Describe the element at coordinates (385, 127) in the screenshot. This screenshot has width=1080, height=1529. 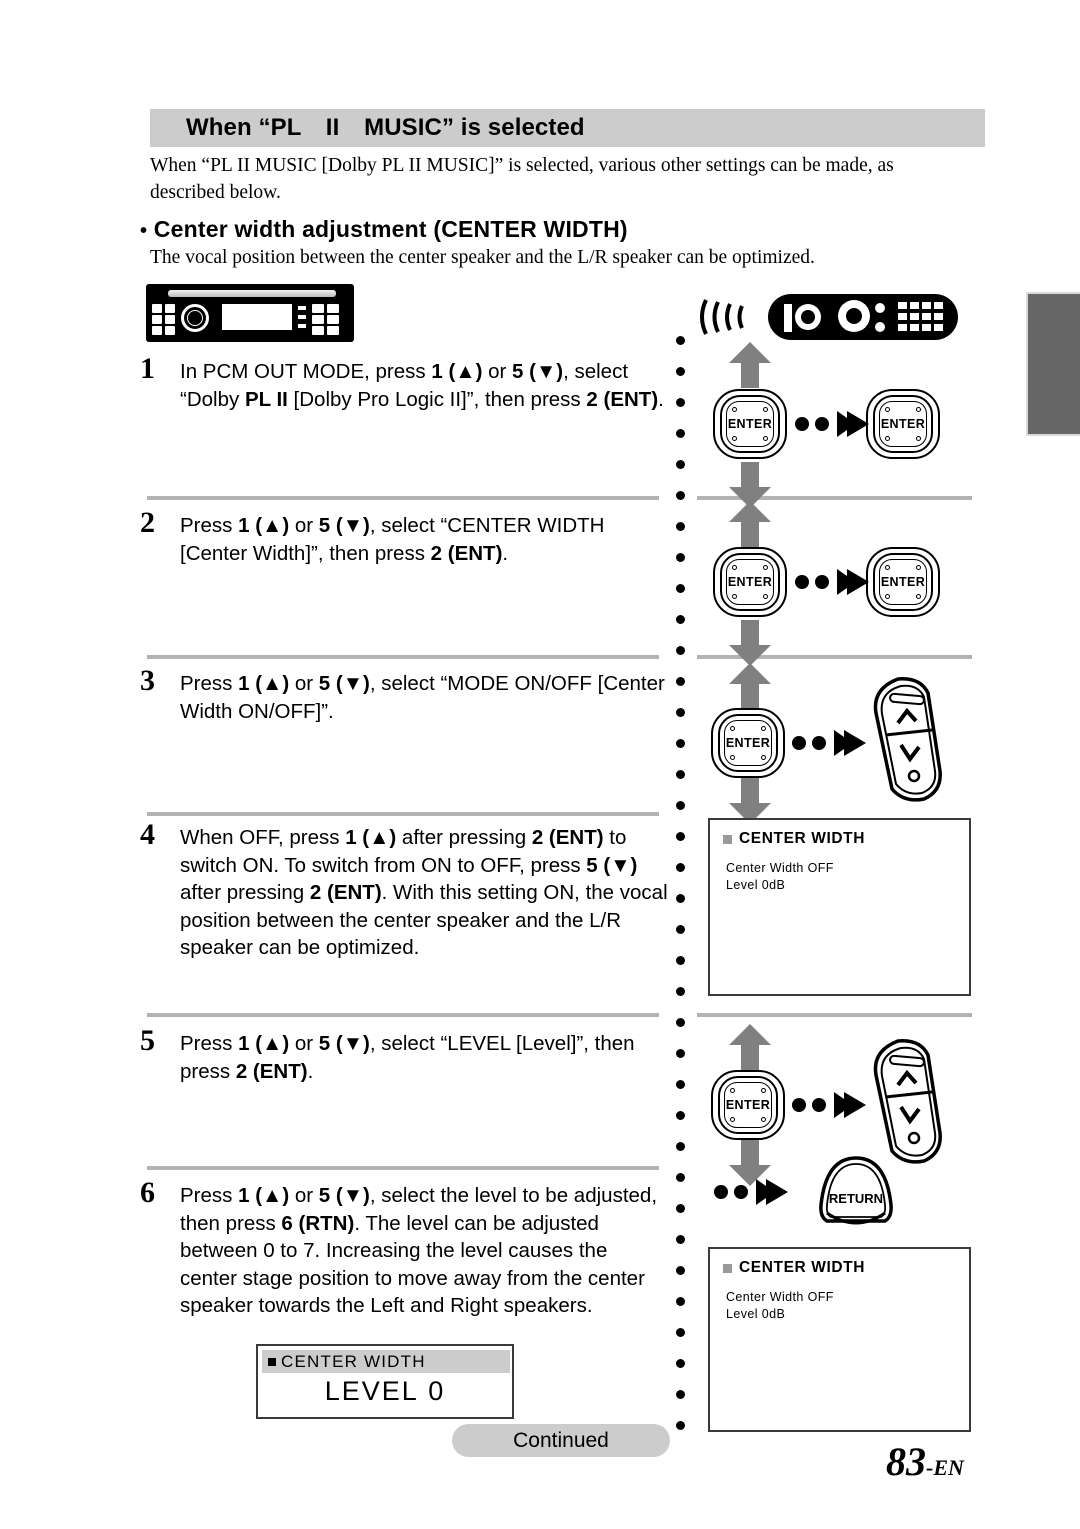
I see `section-heading-text: When “PL II MUSIC” is selected` at that location.